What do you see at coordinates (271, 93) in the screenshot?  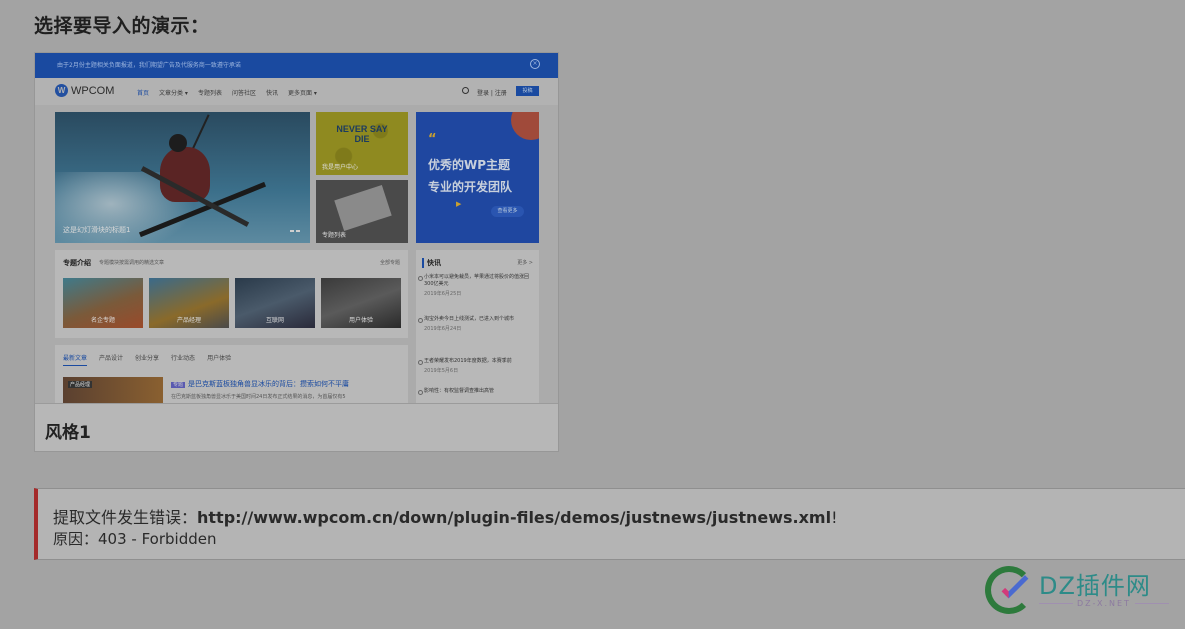 I see `preview-menu-item: 快讯` at bounding box center [271, 93].